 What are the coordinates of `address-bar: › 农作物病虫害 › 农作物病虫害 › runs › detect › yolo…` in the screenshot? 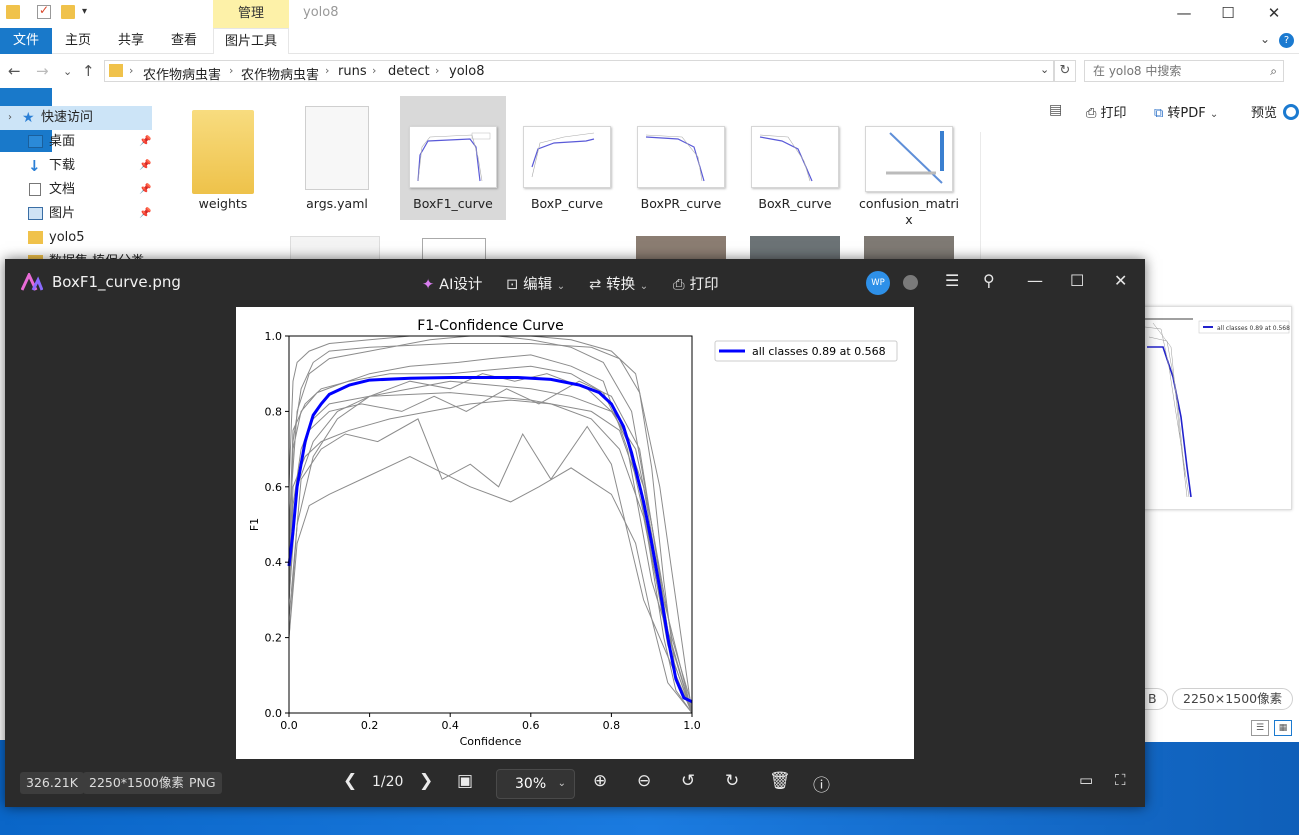 It's located at (579, 71).